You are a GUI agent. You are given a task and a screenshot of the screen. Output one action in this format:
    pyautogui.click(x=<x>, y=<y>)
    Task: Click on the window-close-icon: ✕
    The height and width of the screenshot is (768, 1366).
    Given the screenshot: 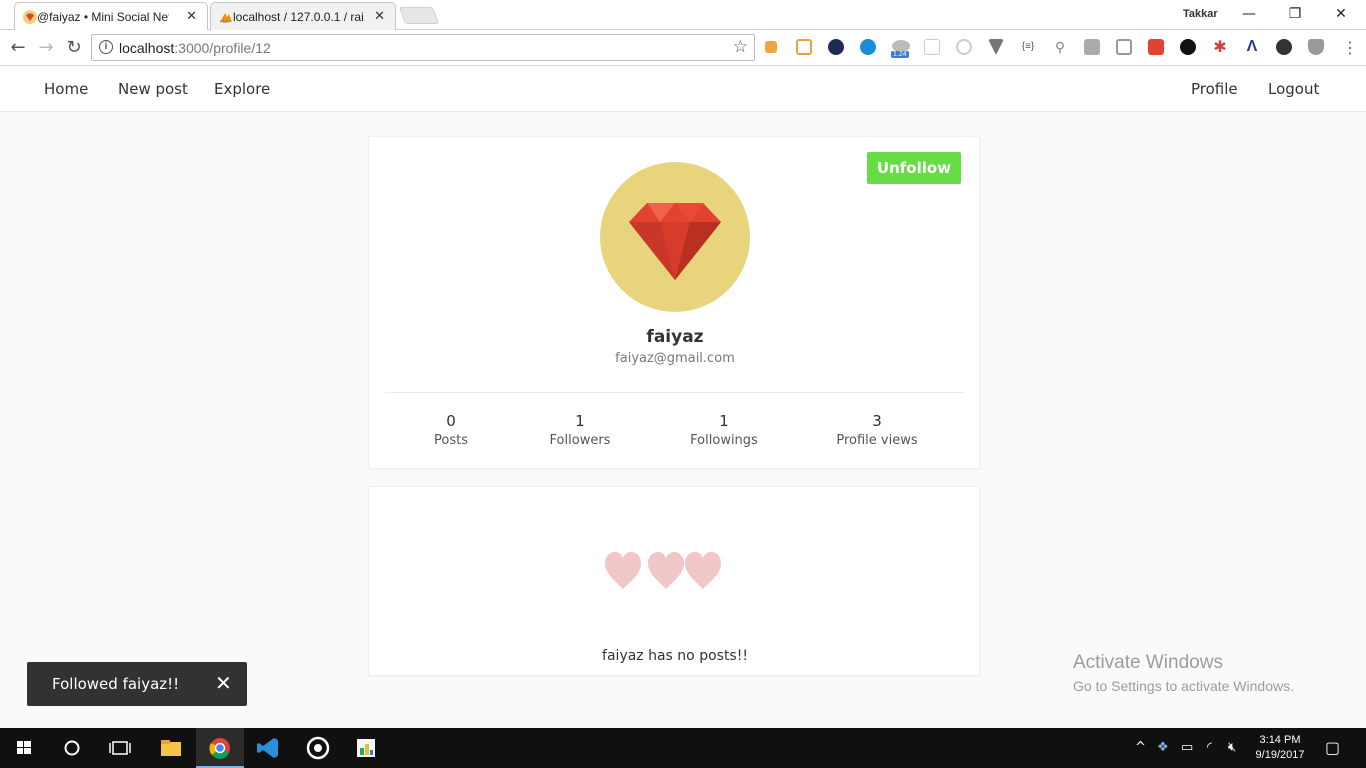 What is the action you would take?
    pyautogui.click(x=1341, y=15)
    